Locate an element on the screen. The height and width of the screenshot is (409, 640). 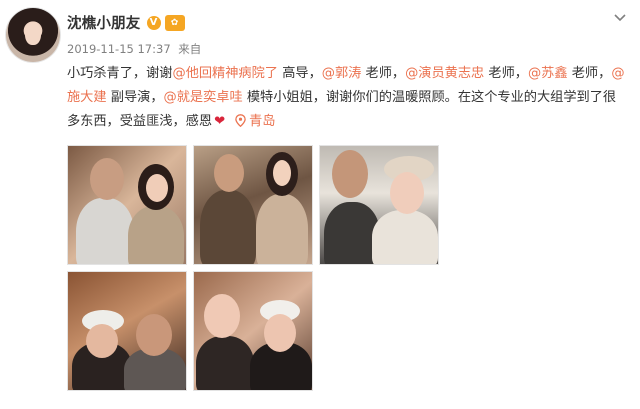
verified-badge-icon: V is located at coordinates (153, 22).